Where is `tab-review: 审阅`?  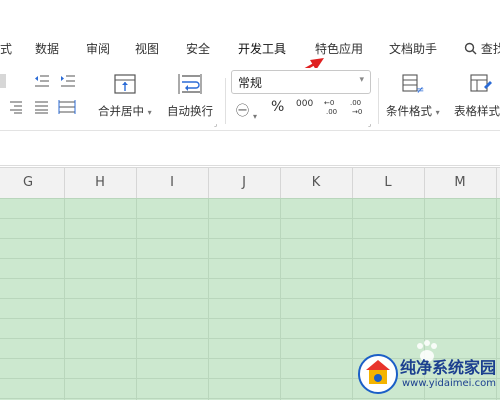
tab-review: 审阅 is located at coordinates (98, 48).